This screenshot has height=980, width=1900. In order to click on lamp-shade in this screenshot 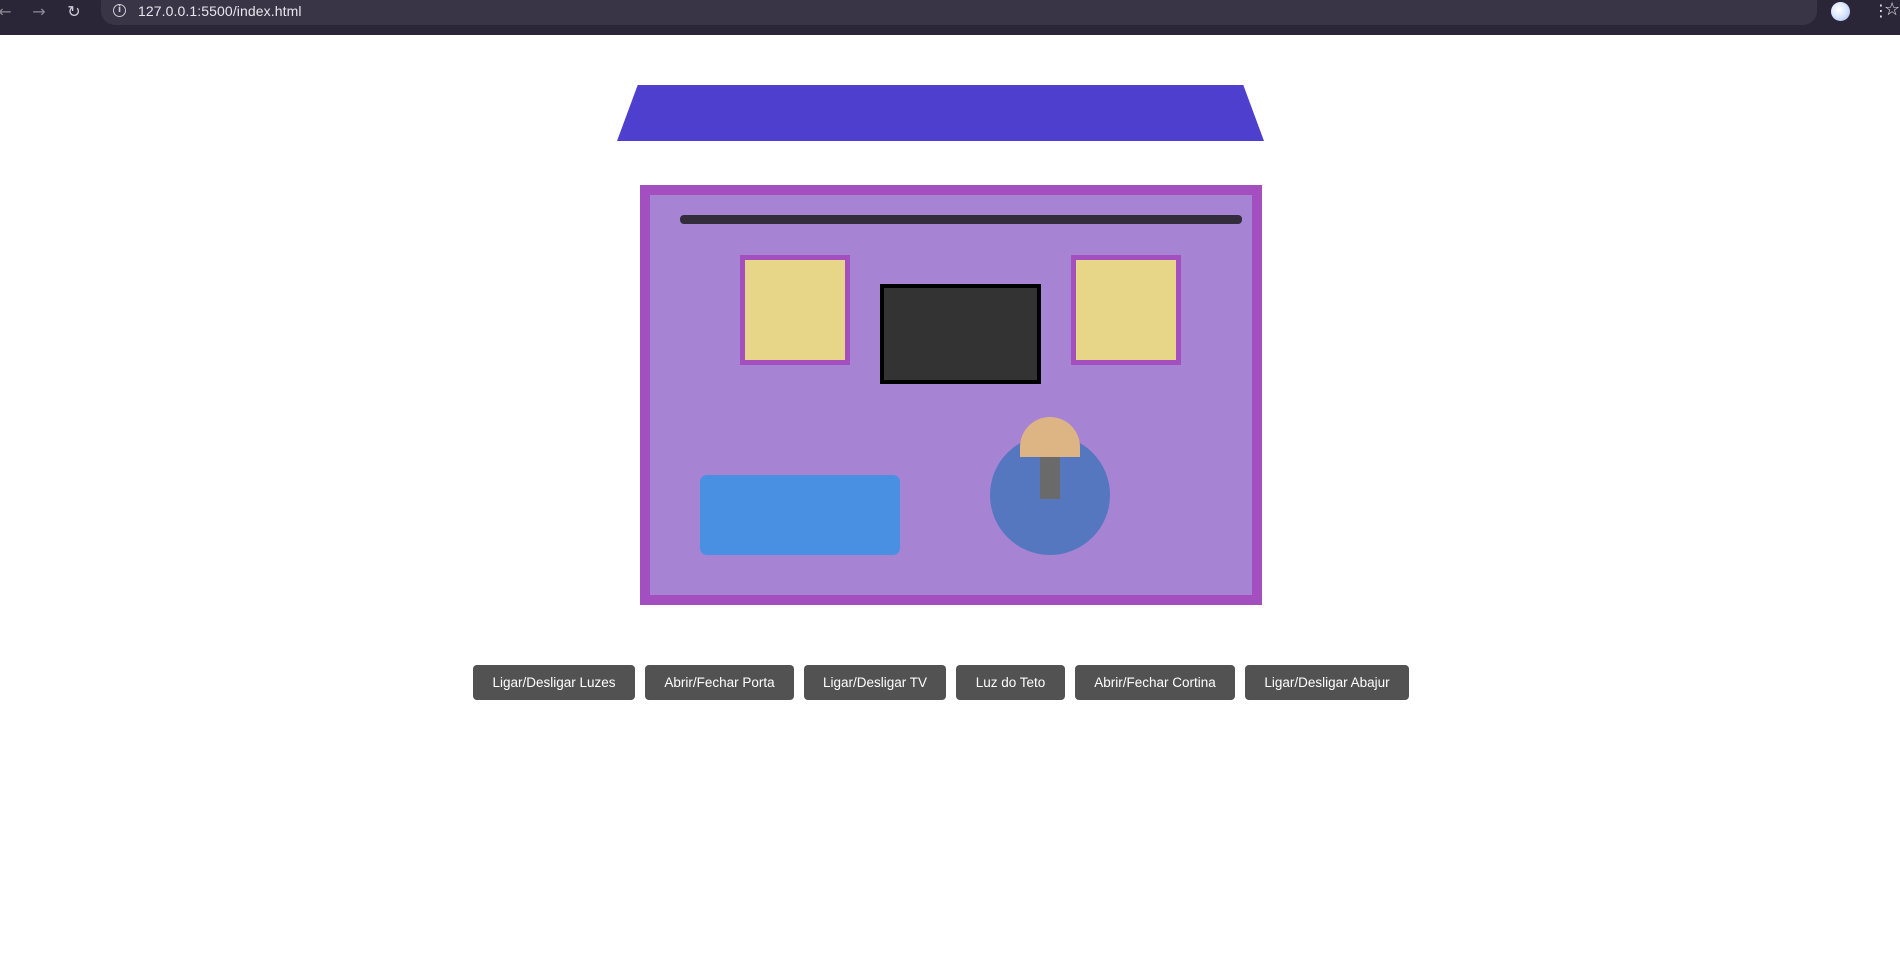, I will do `click(1050, 437)`.